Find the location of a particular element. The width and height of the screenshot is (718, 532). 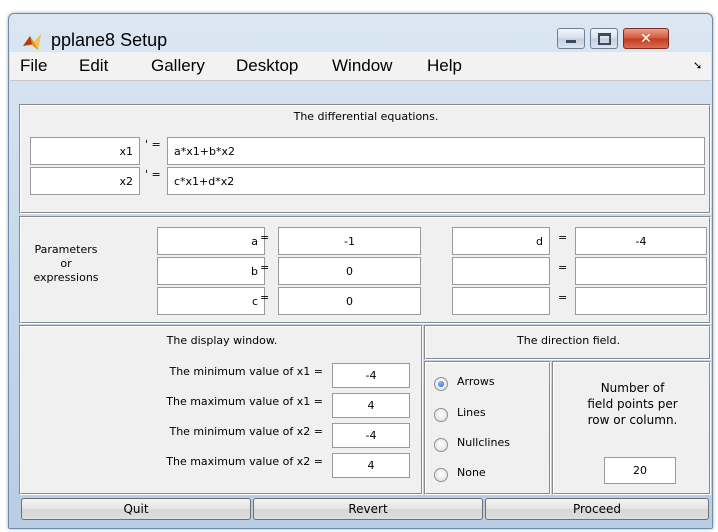

equation-var-x1: x1 is located at coordinates (85, 151).